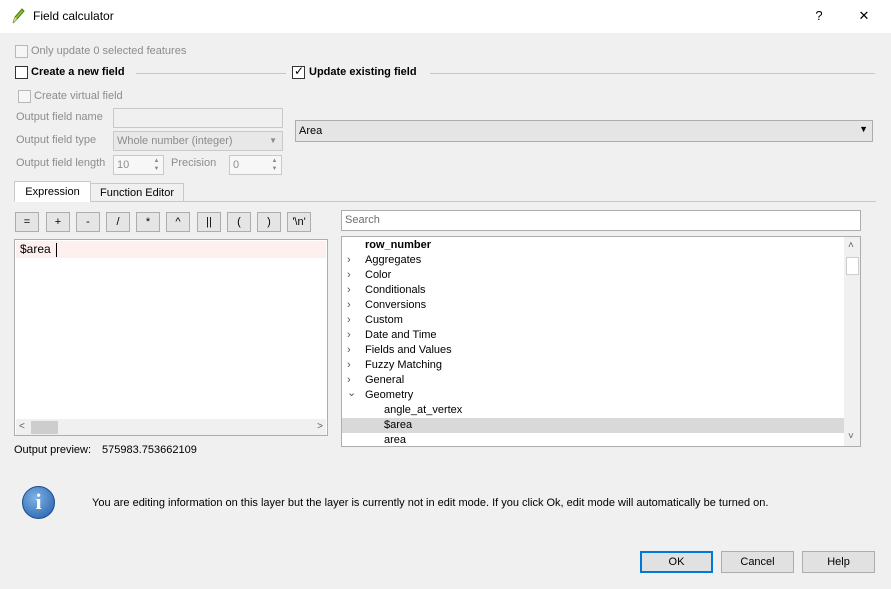  Describe the element at coordinates (864, 16) in the screenshot. I see `close-icon: ✕` at that location.